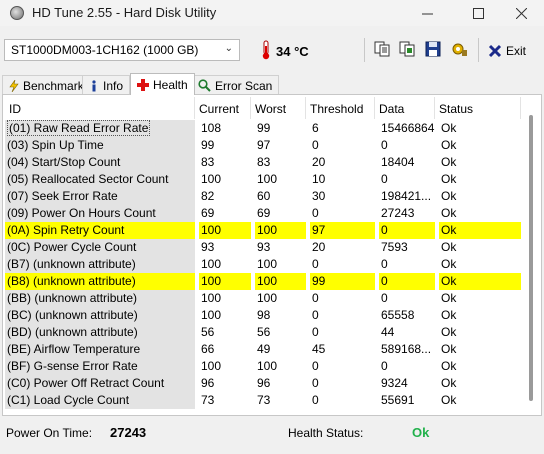 This screenshot has height=454, width=544. Describe the element at coordinates (106, 85) in the screenshot. I see `tab-info: Info` at that location.